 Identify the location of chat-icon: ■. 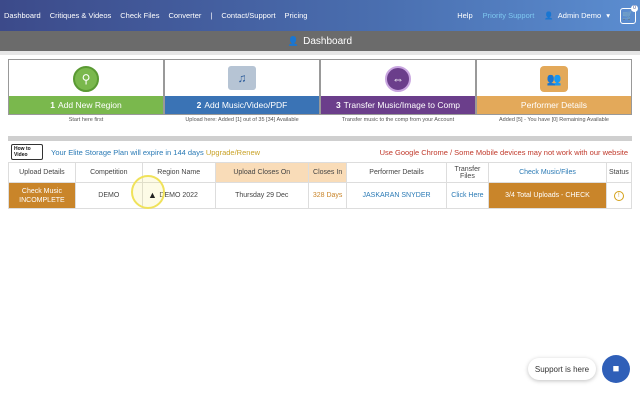
(616, 369).